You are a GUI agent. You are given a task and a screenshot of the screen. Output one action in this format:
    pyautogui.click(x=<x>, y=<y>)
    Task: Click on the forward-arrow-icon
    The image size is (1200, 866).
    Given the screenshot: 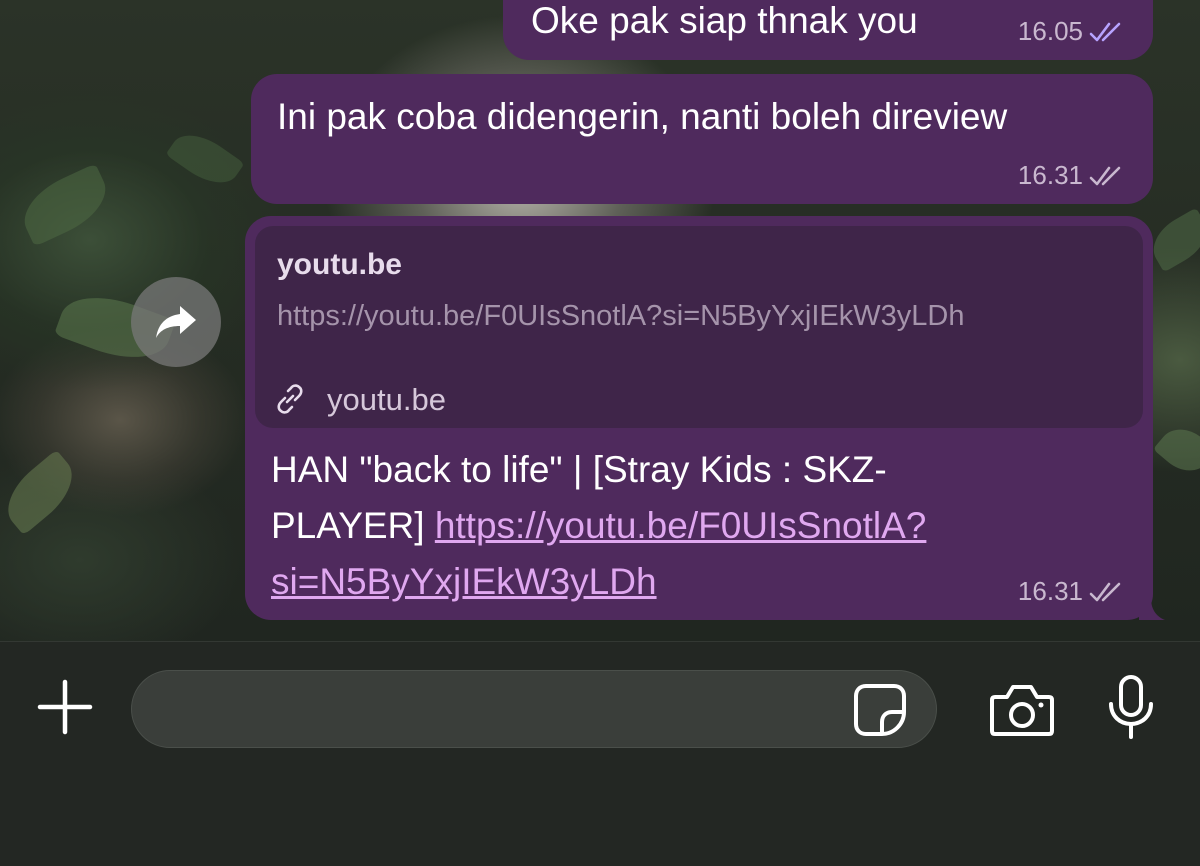 What is the action you would take?
    pyautogui.click(x=176, y=322)
    